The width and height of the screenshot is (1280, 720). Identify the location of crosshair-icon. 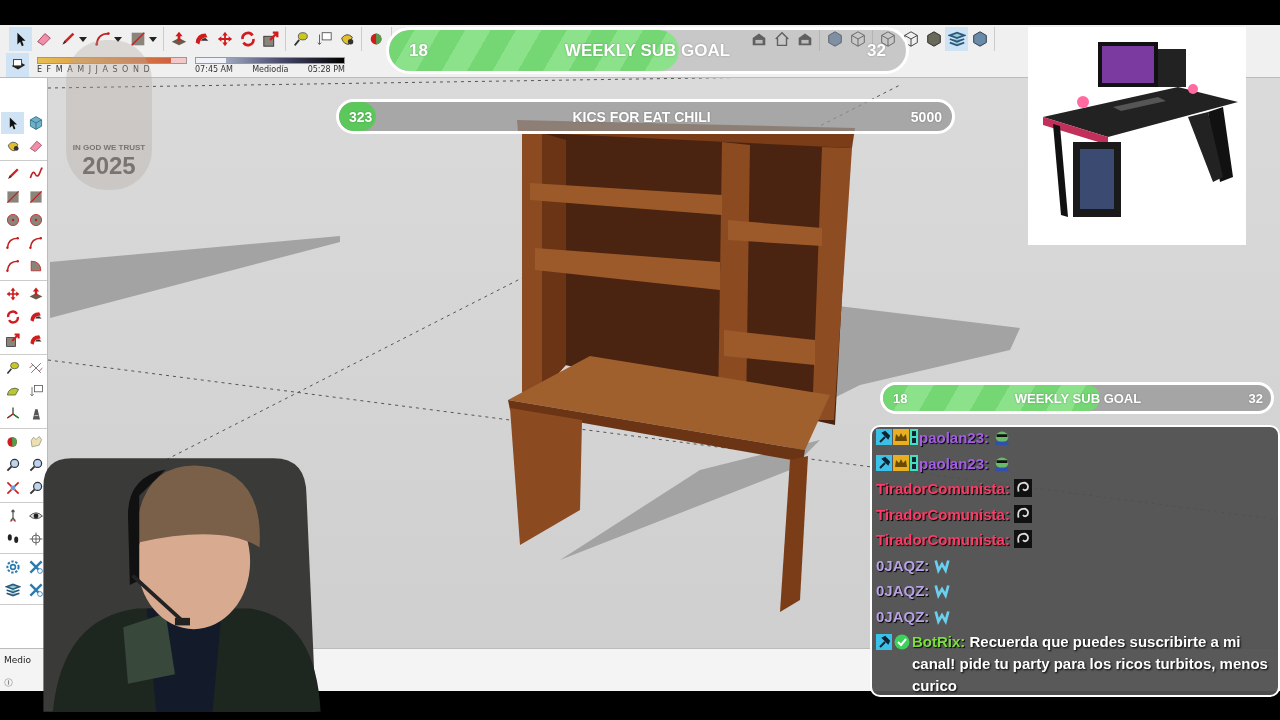
(35, 539).